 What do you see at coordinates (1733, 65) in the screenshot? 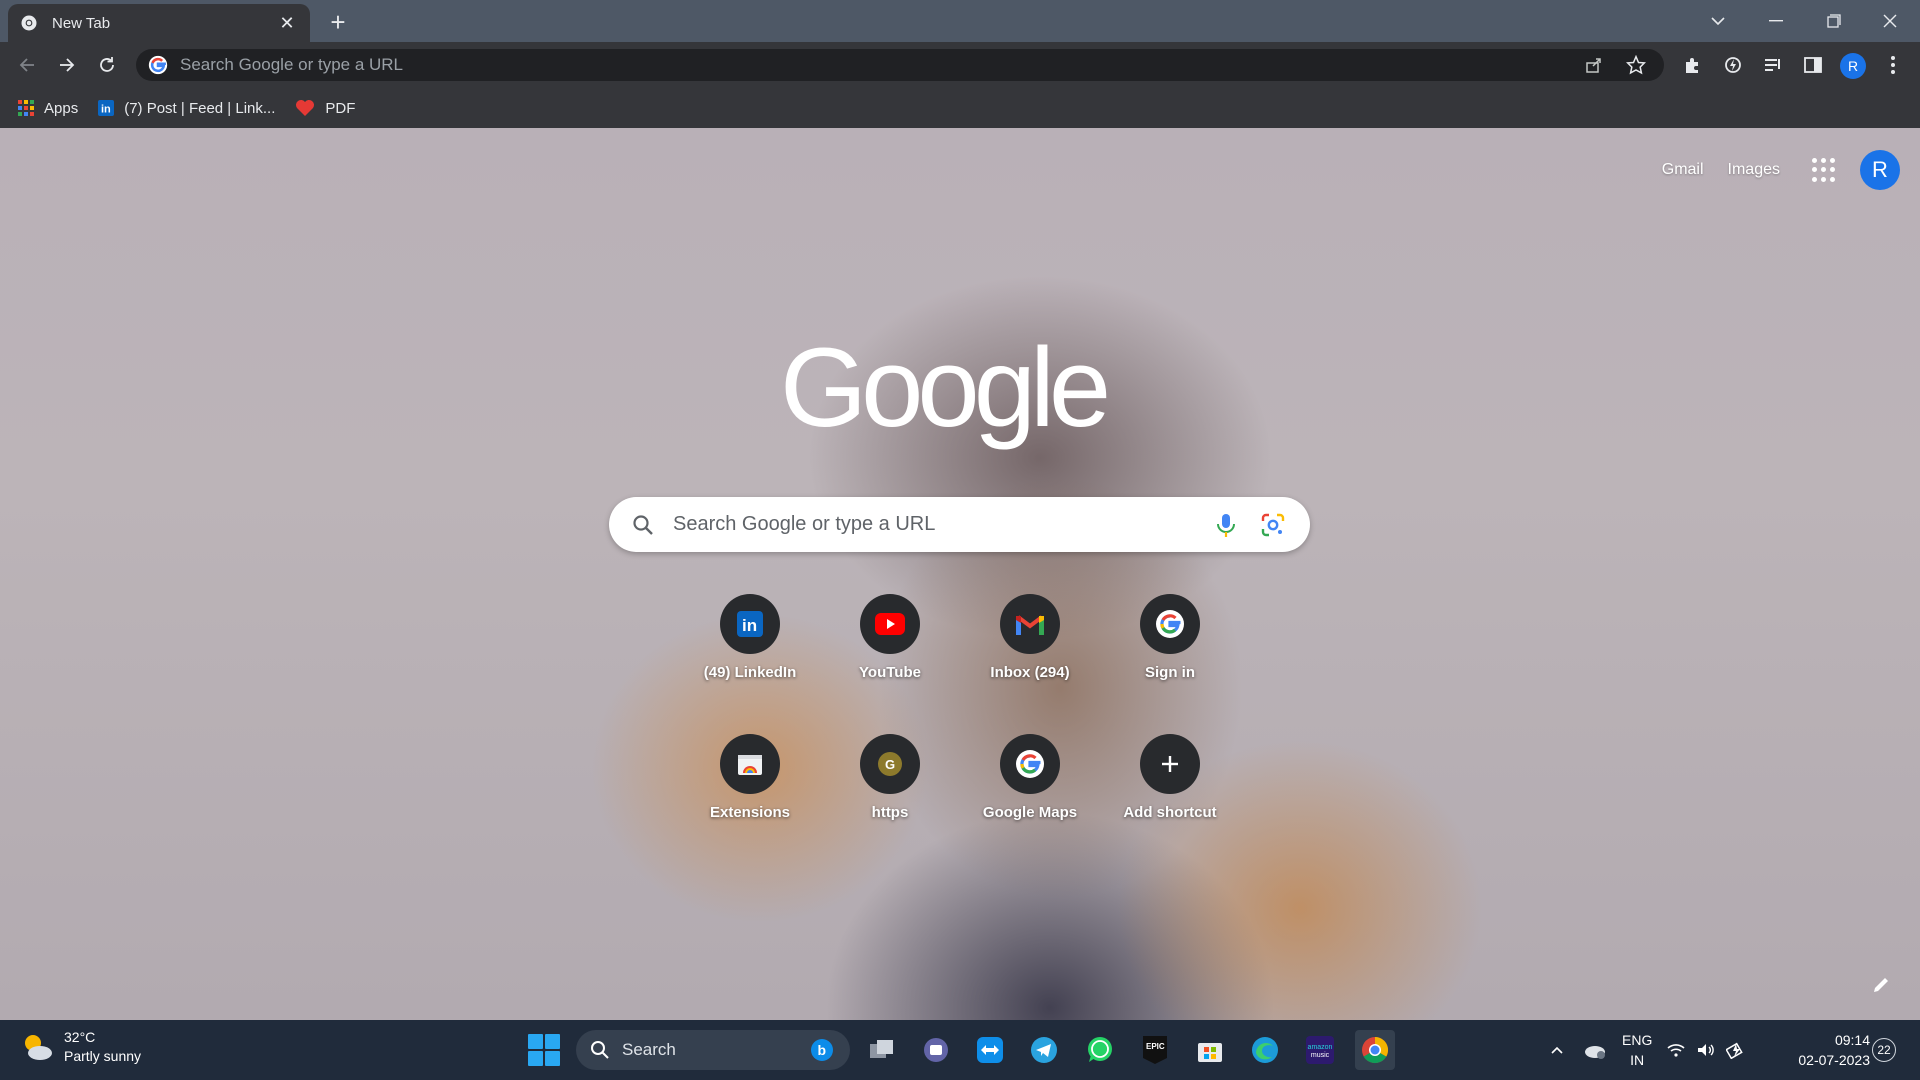
I see `performance-icon` at bounding box center [1733, 65].